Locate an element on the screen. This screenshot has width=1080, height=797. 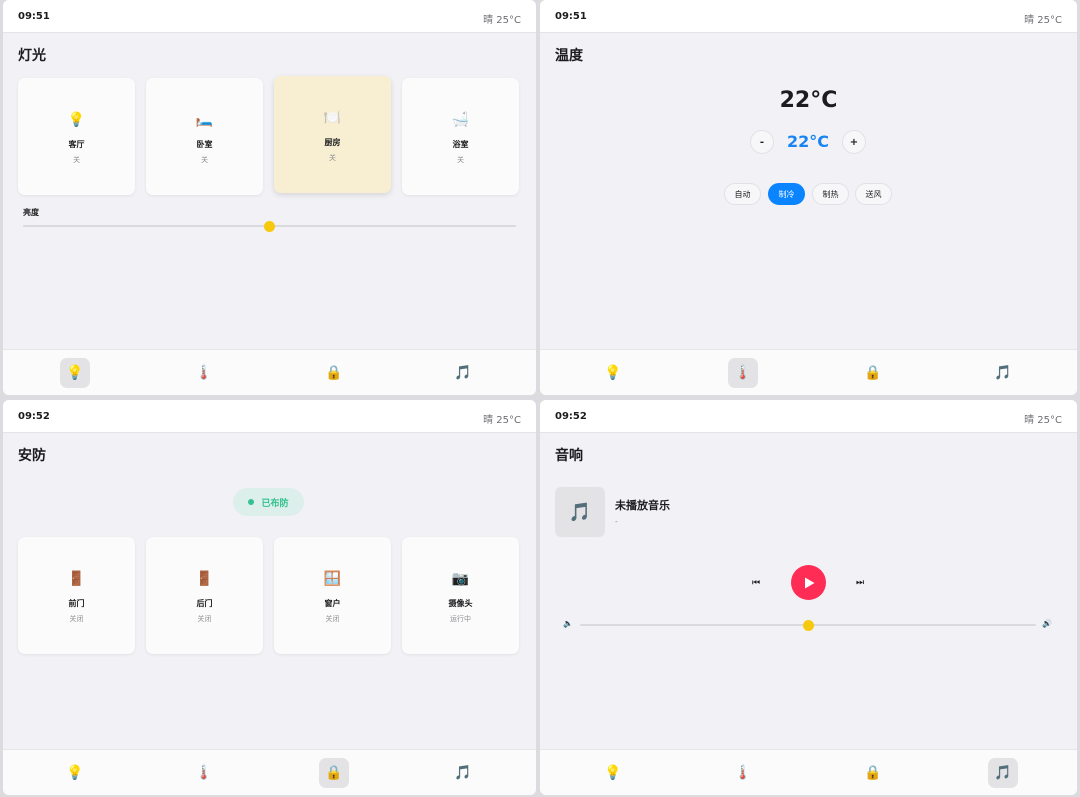
song-artist: - is located at coordinates (616, 521).